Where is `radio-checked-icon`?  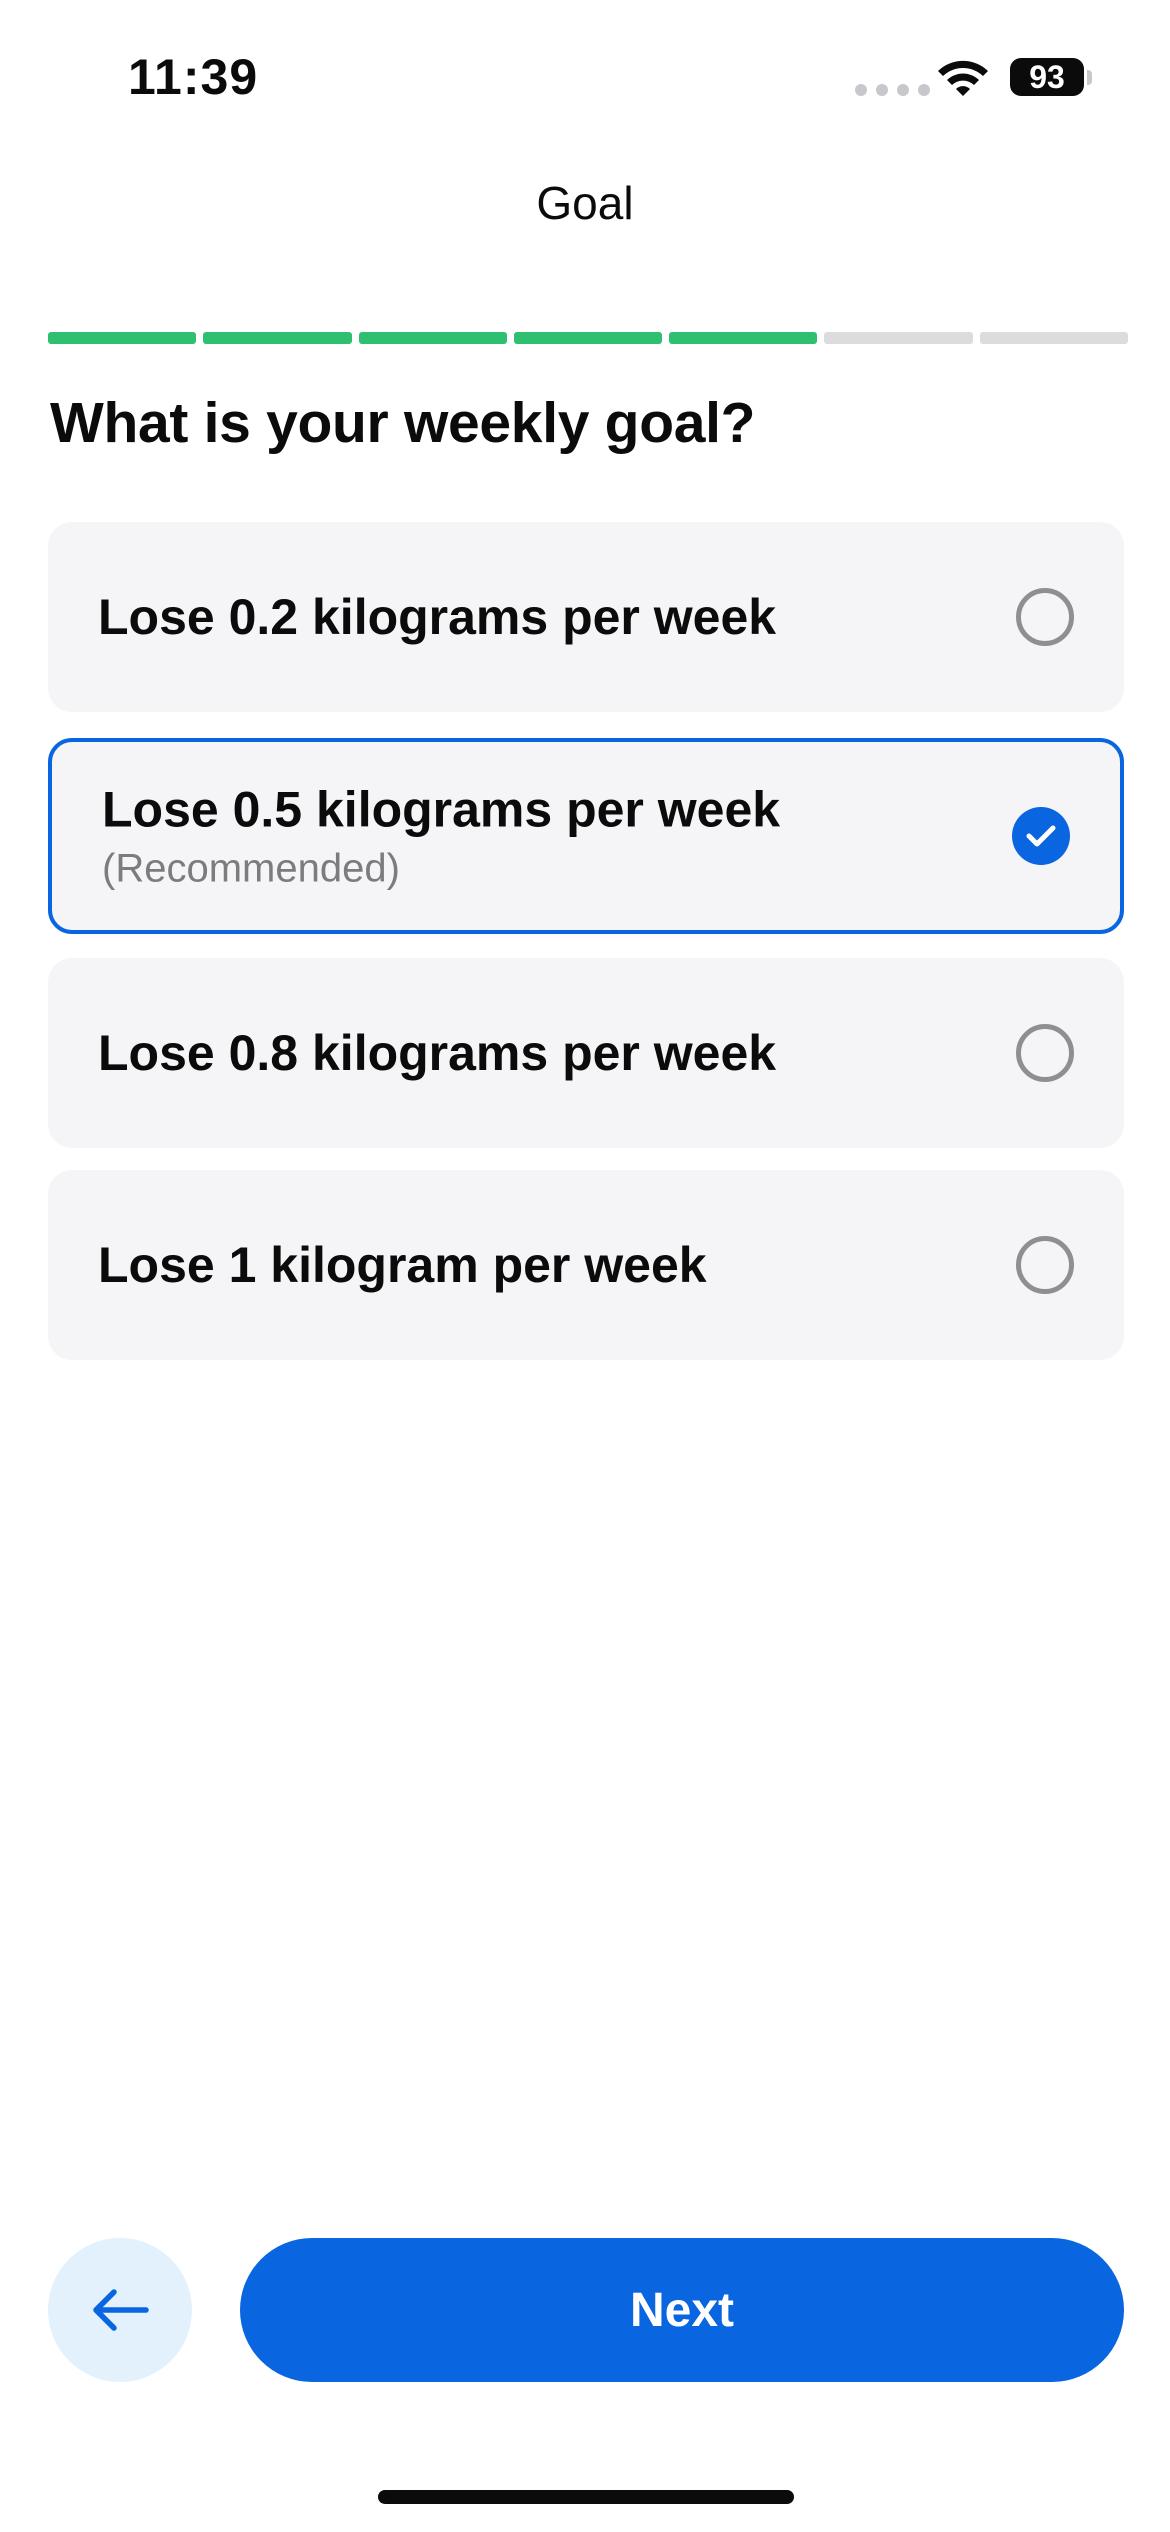
radio-checked-icon is located at coordinates (1041, 836).